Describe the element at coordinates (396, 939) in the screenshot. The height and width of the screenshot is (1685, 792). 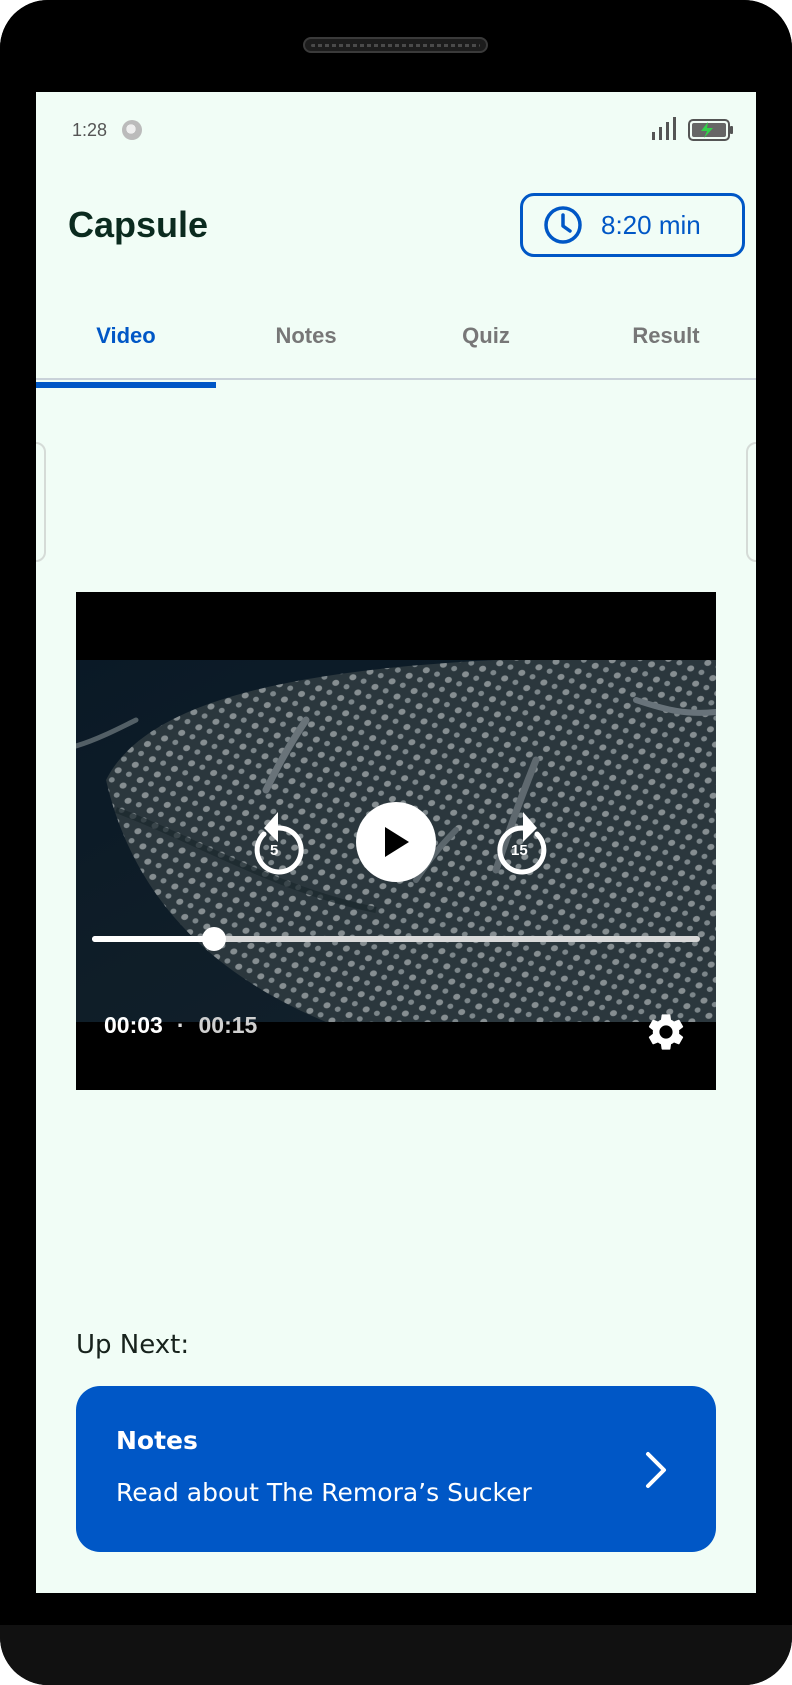
I see `progress-bar` at that location.